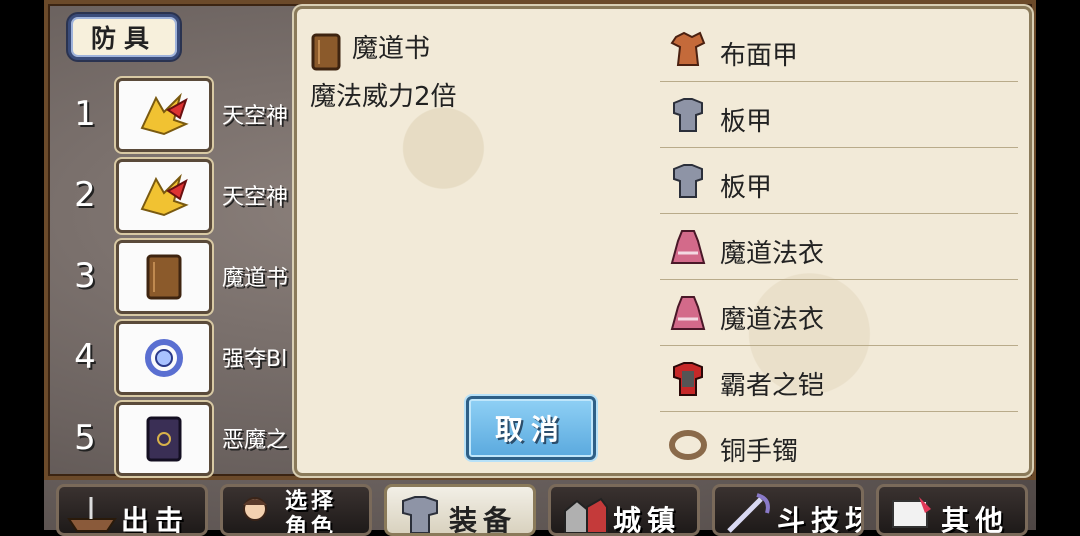 The image size is (1080, 536). What do you see at coordinates (383, 97) in the screenshot?
I see `item-detail-description: 魔法威力2倍` at bounding box center [383, 97].